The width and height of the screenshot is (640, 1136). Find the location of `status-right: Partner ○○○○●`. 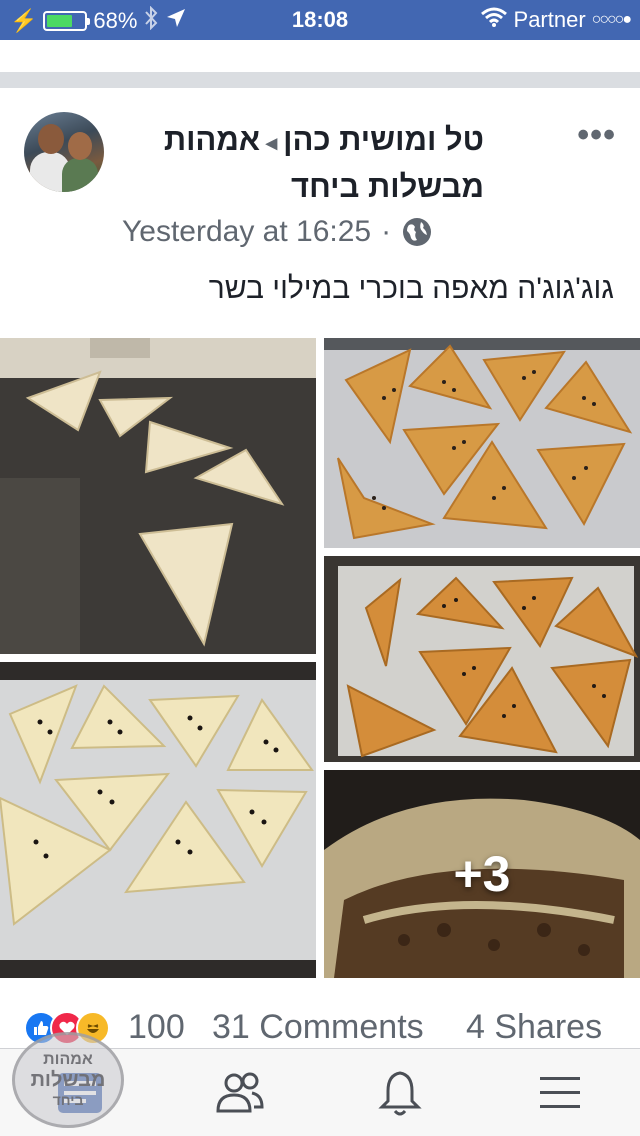

status-right: Partner ○○○○● is located at coordinates (556, 20).